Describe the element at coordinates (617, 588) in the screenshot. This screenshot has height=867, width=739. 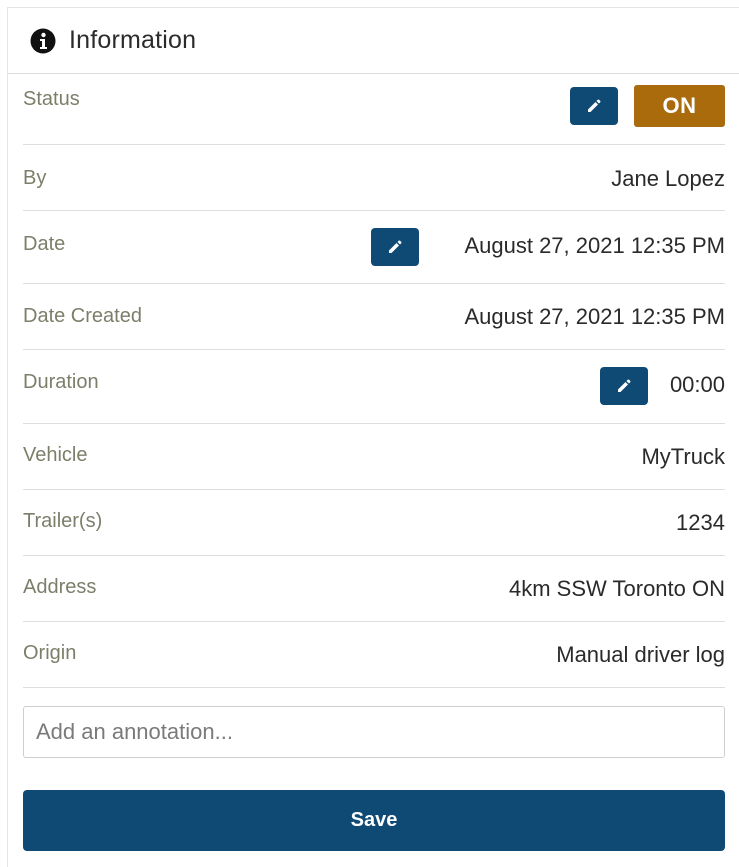
I see `address-value: 4km SSW Toronto ON` at that location.